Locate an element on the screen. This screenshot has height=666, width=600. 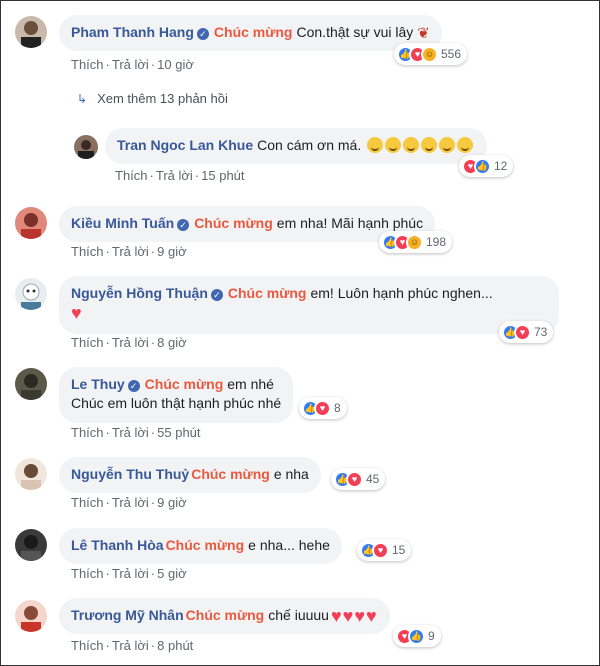
comment-actions: Thích · Trả lời · 55 phút is located at coordinates (143, 432).